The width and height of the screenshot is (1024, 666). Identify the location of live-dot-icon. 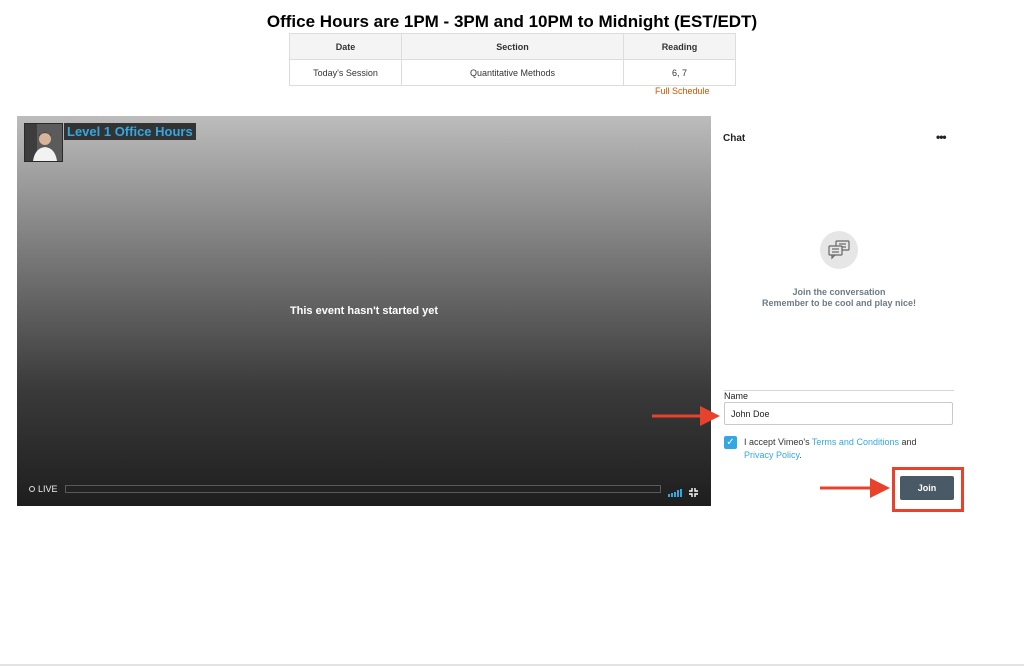
(32, 489).